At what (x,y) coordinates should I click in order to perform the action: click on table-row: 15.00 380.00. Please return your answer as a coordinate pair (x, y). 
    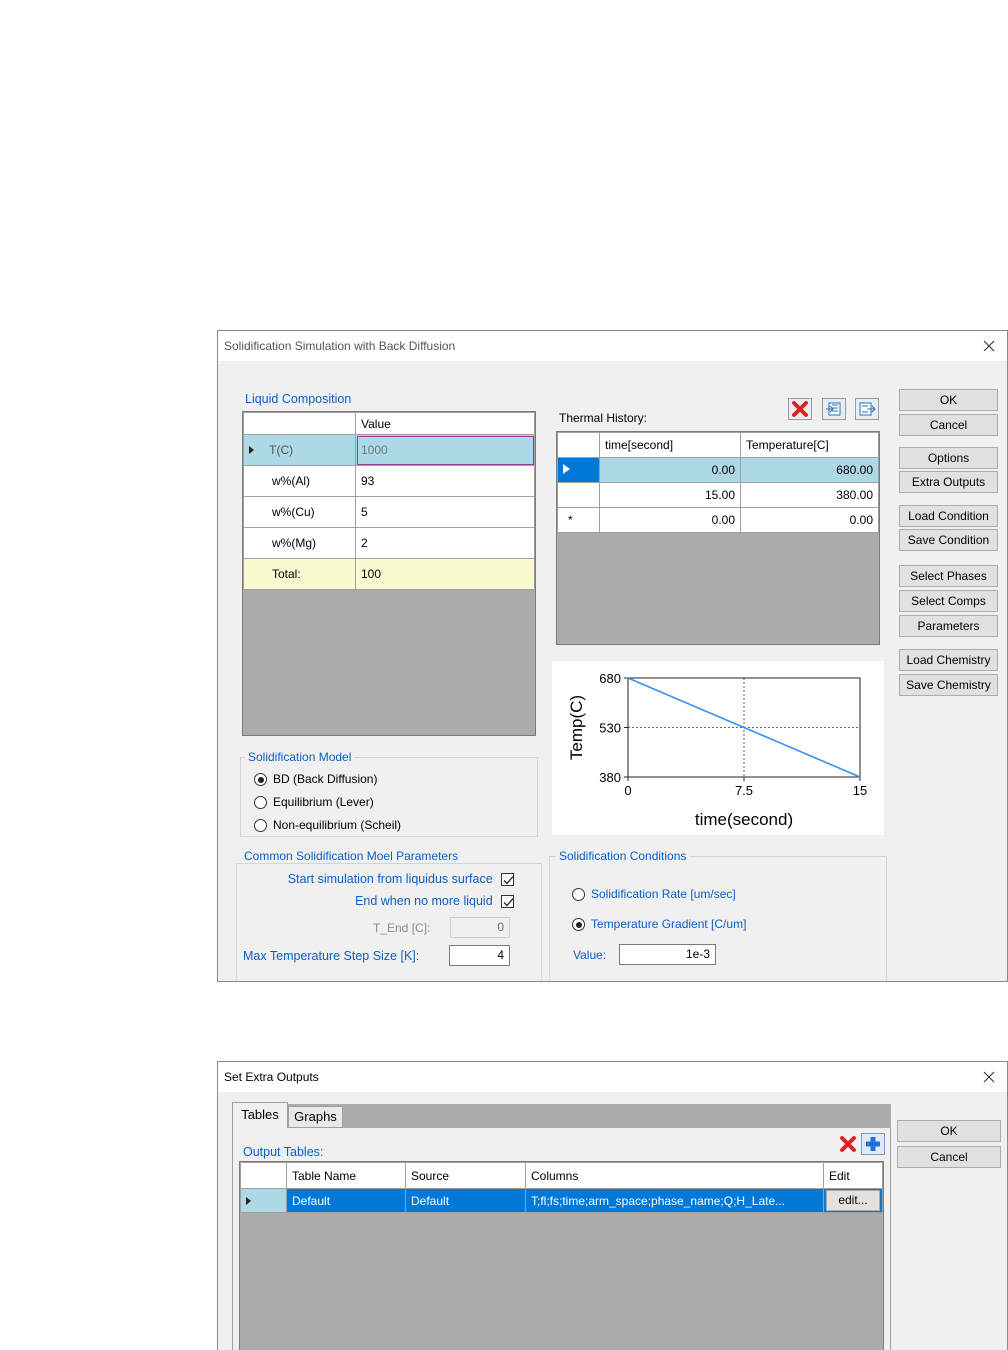
    Looking at the image, I should click on (718, 495).